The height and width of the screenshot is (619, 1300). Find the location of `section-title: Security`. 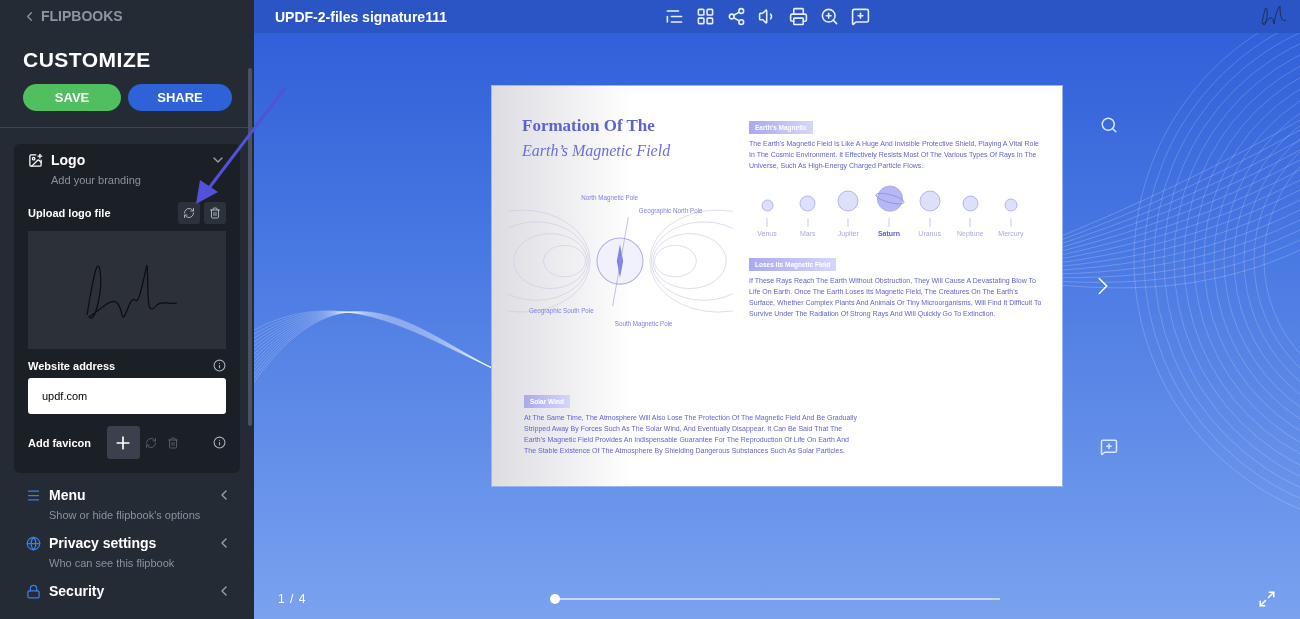

section-title: Security is located at coordinates (128, 591).